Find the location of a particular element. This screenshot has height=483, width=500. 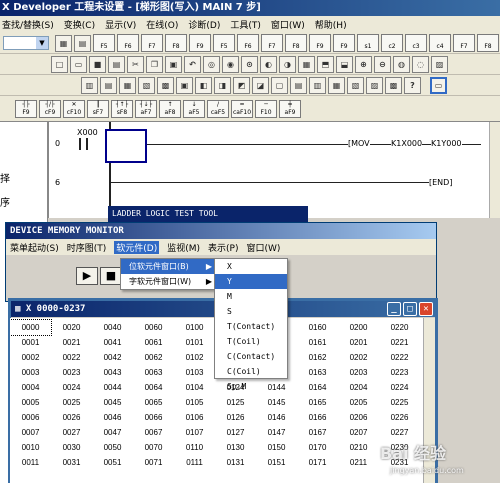

device-cell: 0110 is located at coordinates (194, 447).